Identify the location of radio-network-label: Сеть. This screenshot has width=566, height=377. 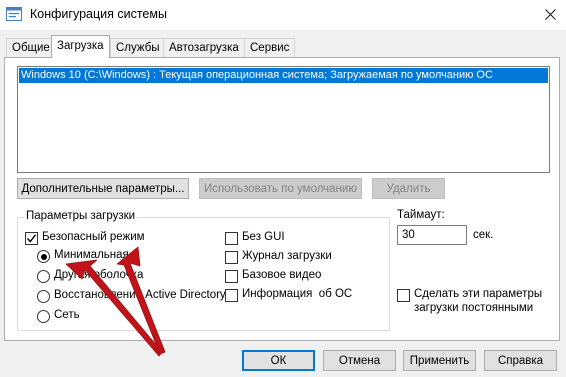
(67, 315).